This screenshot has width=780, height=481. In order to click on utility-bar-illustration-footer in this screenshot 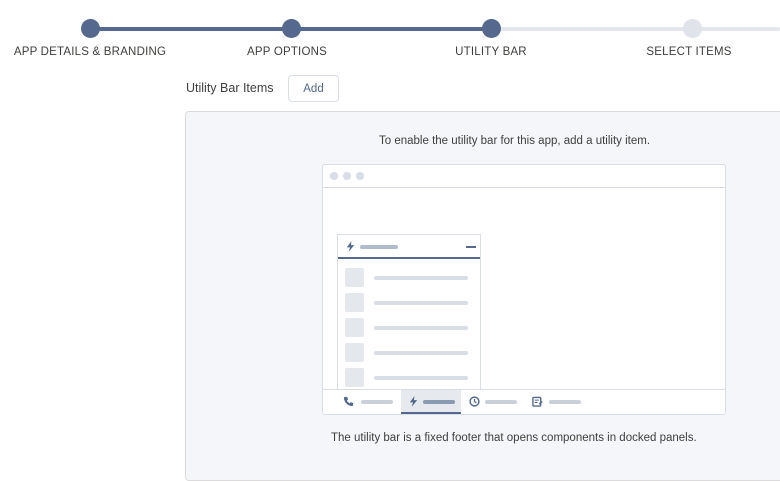, I will do `click(524, 401)`.